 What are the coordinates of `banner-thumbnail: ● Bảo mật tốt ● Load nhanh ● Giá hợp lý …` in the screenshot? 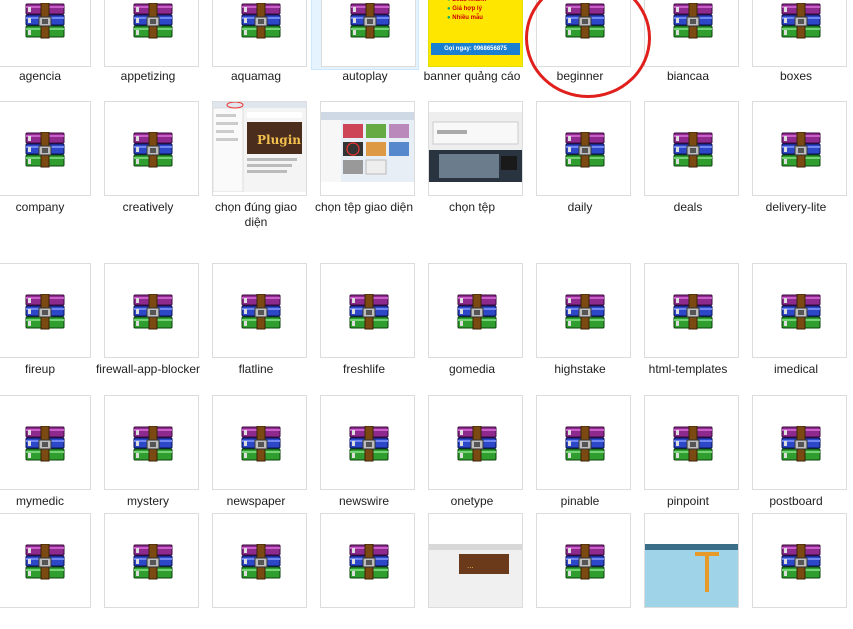 It's located at (475, 33).